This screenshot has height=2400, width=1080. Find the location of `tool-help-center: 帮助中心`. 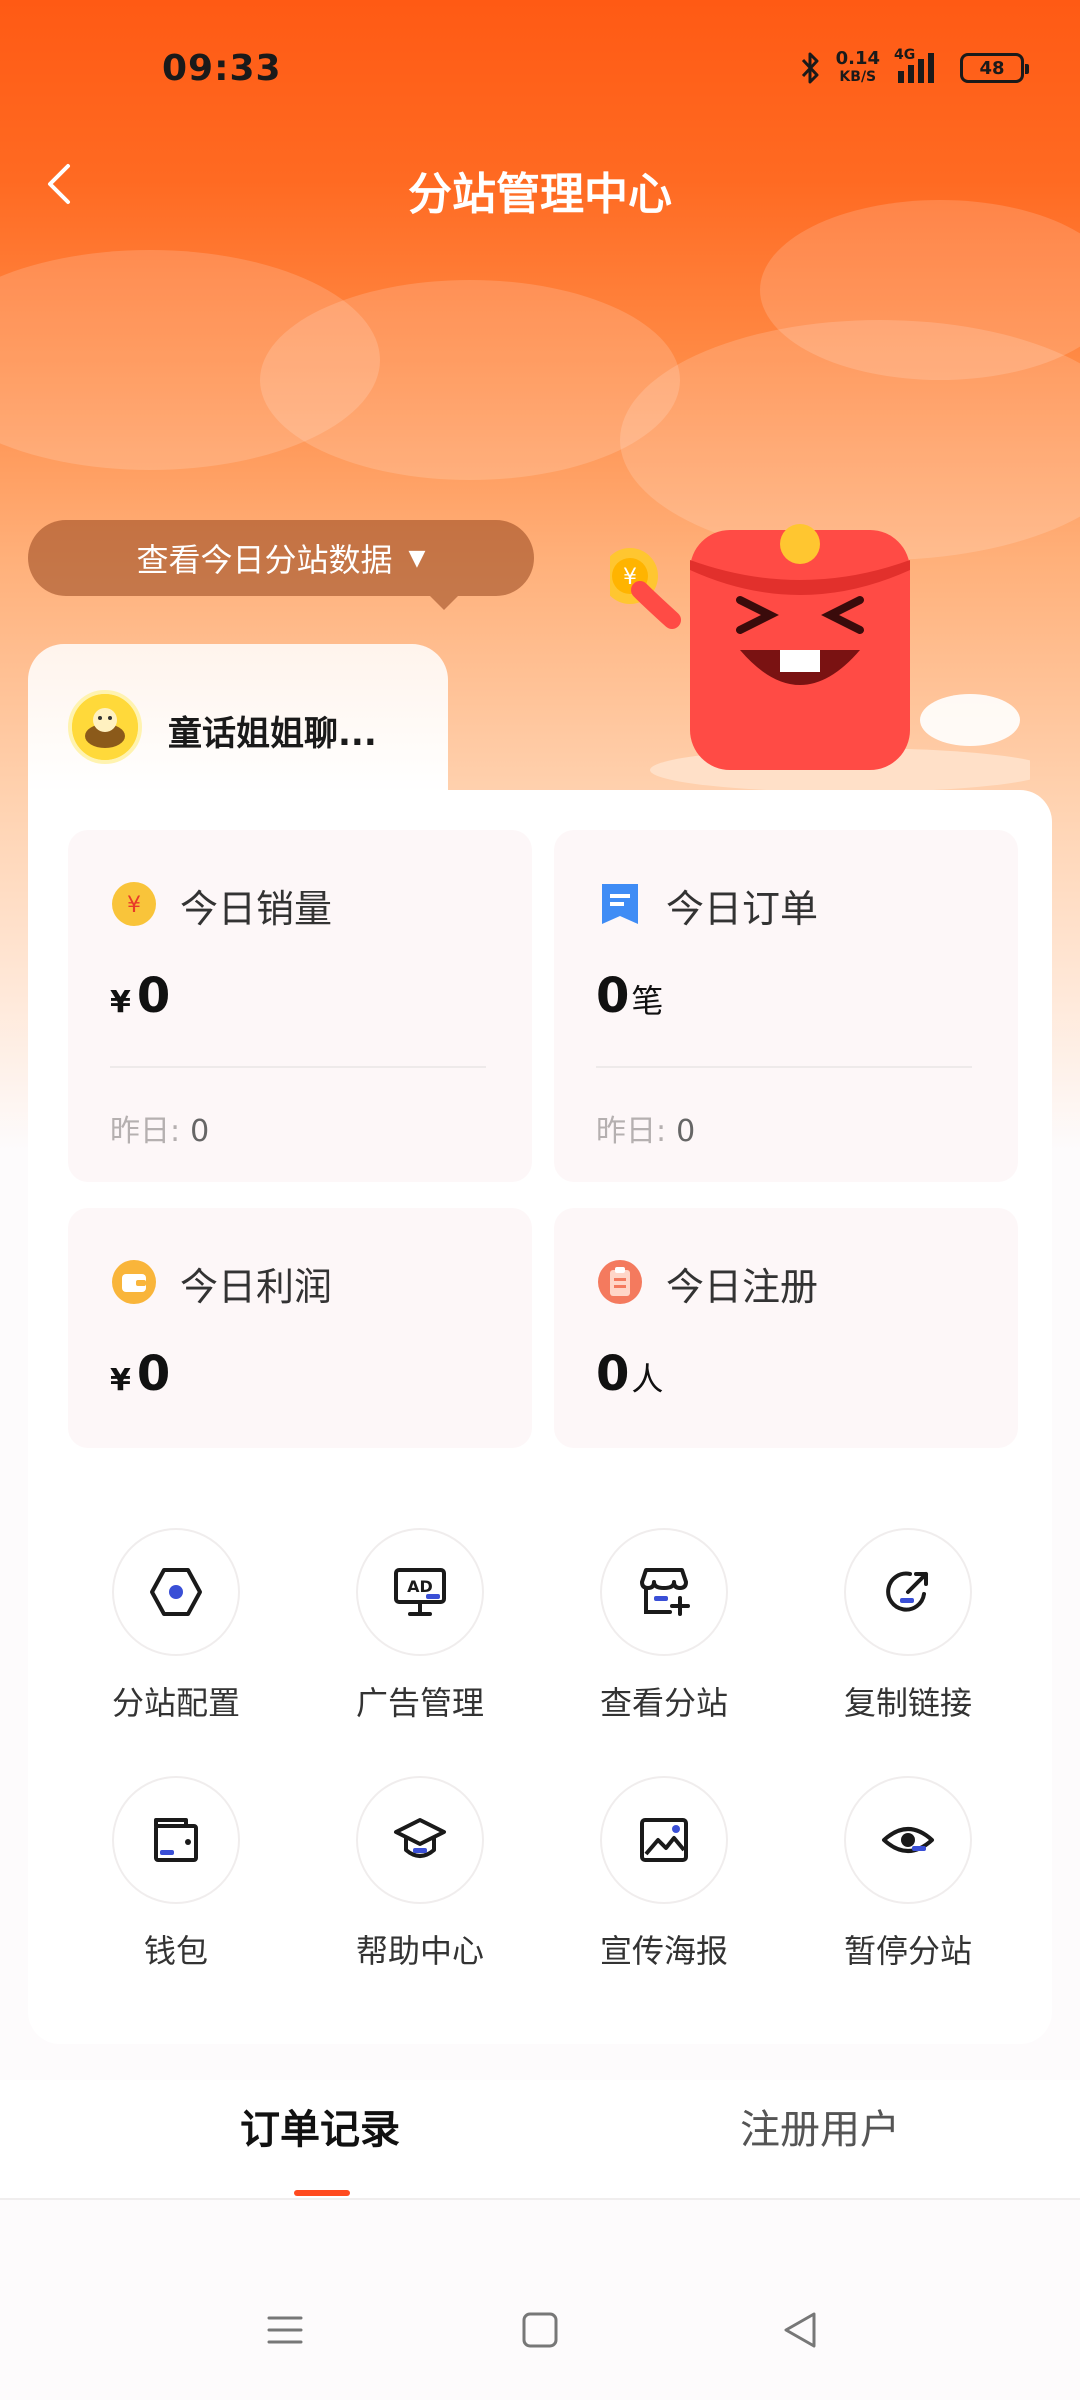

tool-help-center: 帮助中心 is located at coordinates (420, 1874).